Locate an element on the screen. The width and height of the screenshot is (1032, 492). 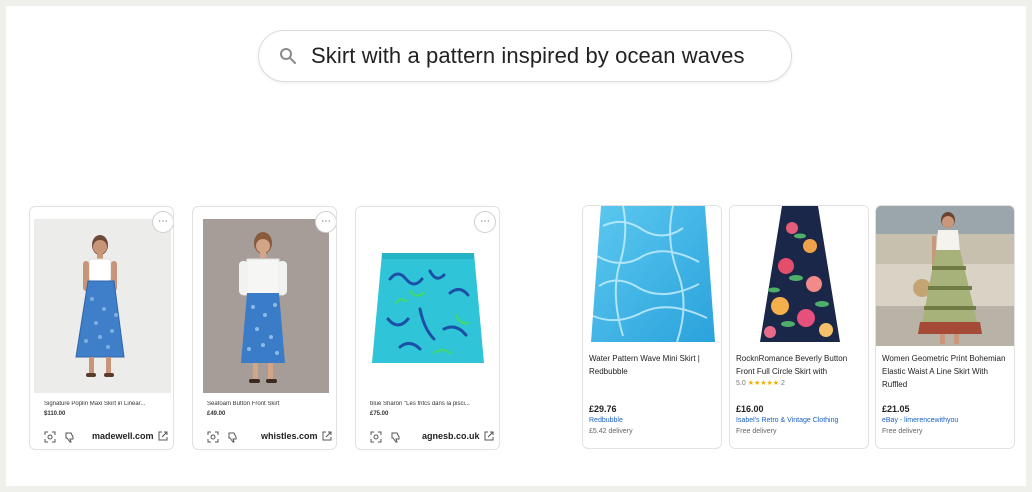
store-link: whistles.com is located at coordinates (296, 436).